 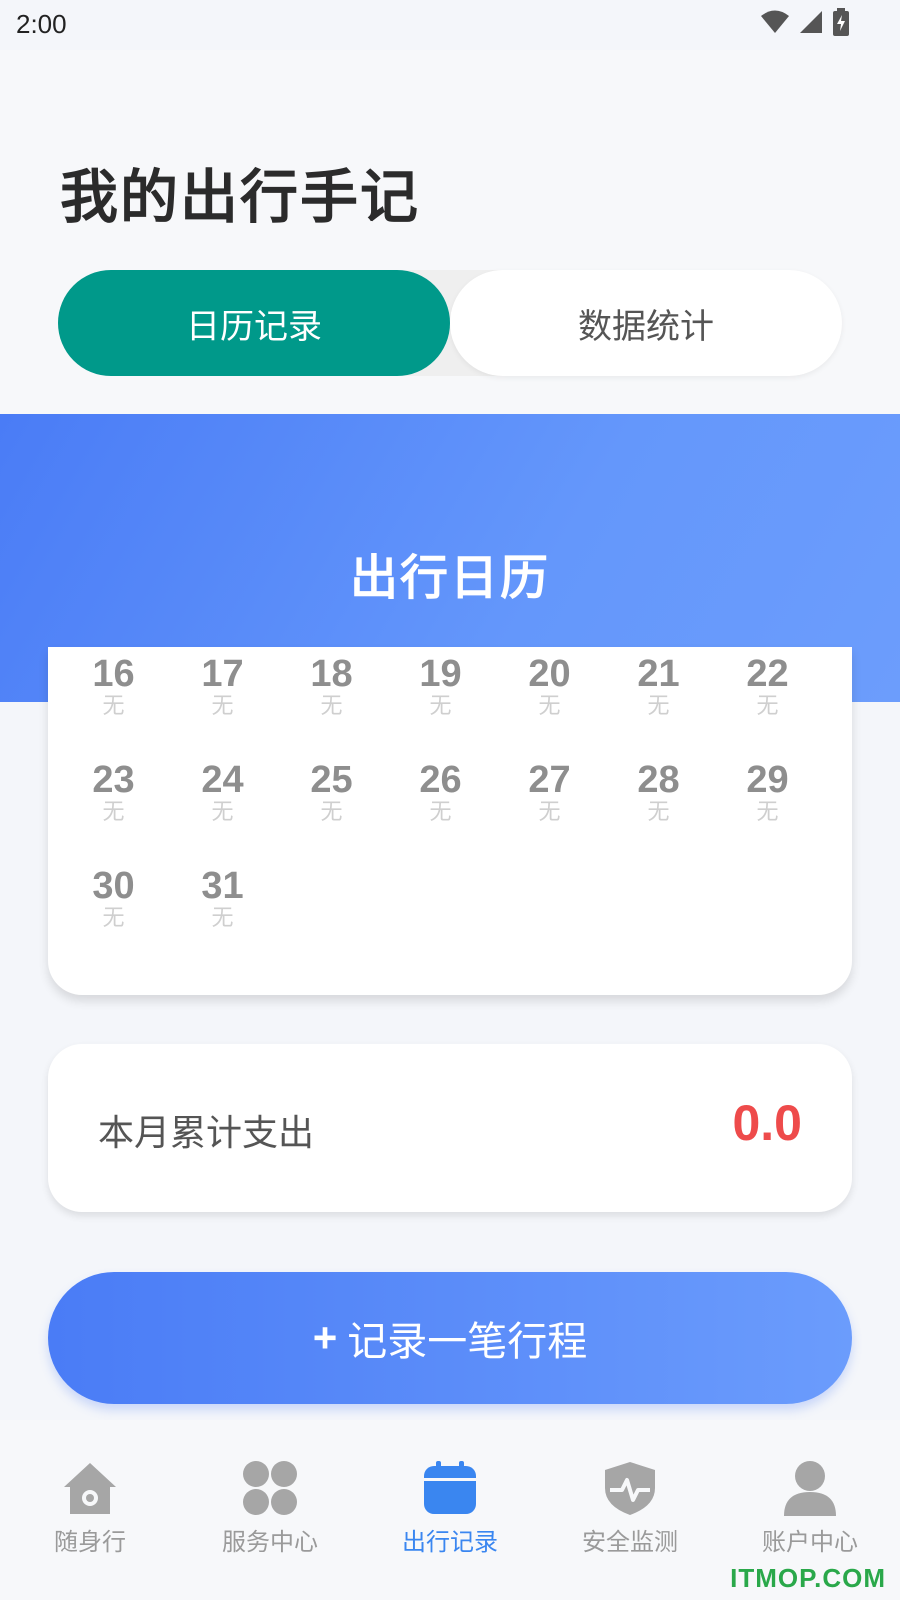 What do you see at coordinates (113, 780) in the screenshot?
I see `calendar-day-number: 23` at bounding box center [113, 780].